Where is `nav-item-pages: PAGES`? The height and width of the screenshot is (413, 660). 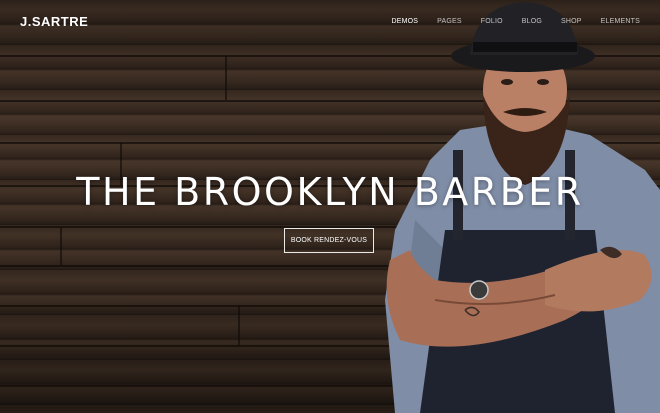 nav-item-pages: PAGES is located at coordinates (449, 21).